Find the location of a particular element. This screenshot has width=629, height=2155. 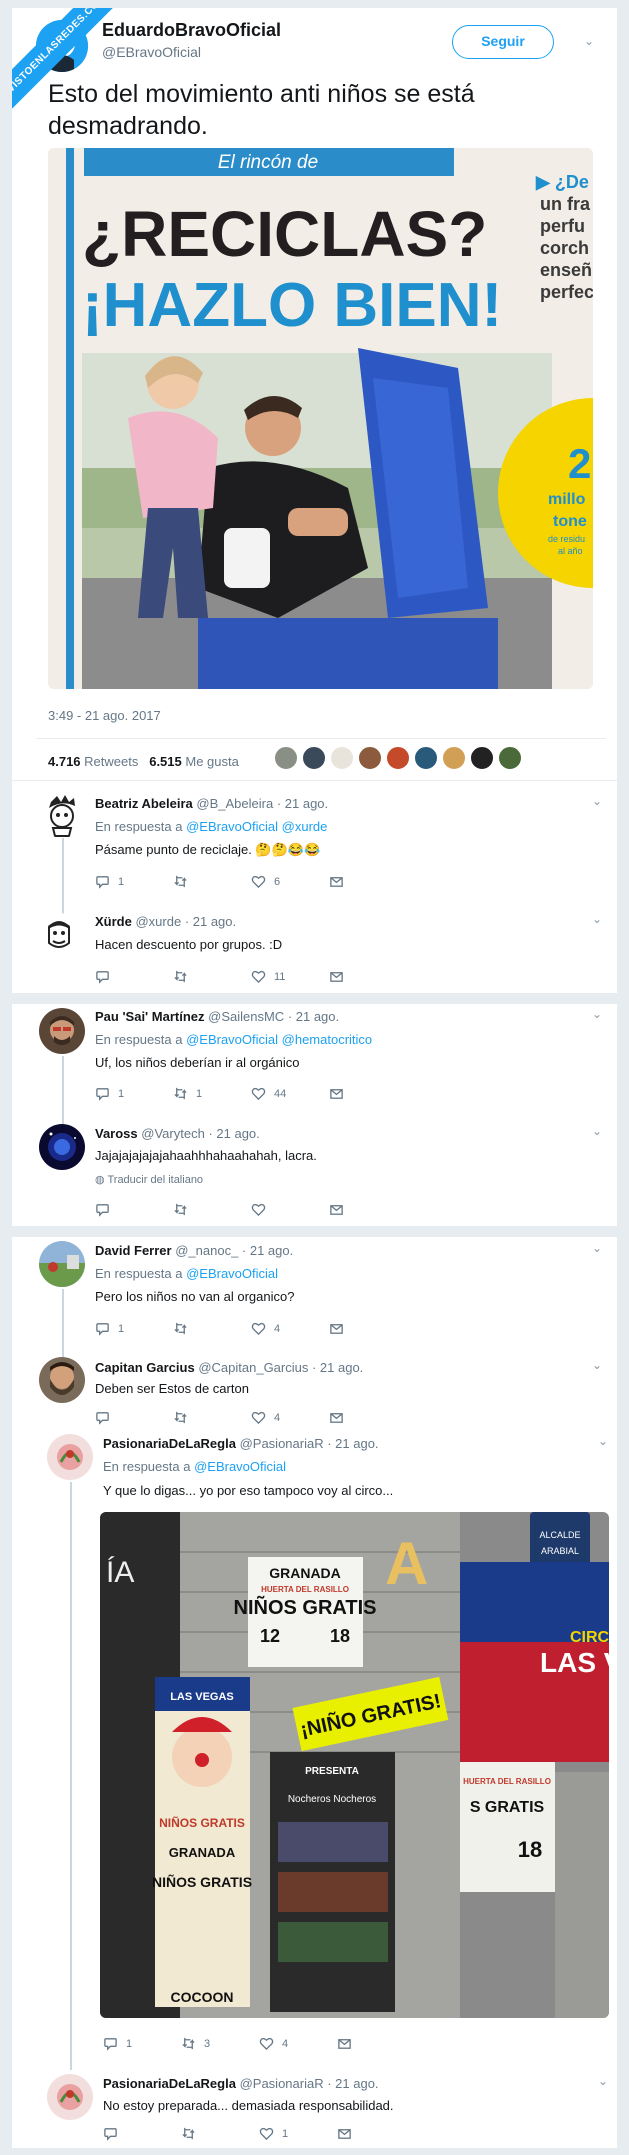

author-name: EduardoBravoOficial is located at coordinates (191, 30).